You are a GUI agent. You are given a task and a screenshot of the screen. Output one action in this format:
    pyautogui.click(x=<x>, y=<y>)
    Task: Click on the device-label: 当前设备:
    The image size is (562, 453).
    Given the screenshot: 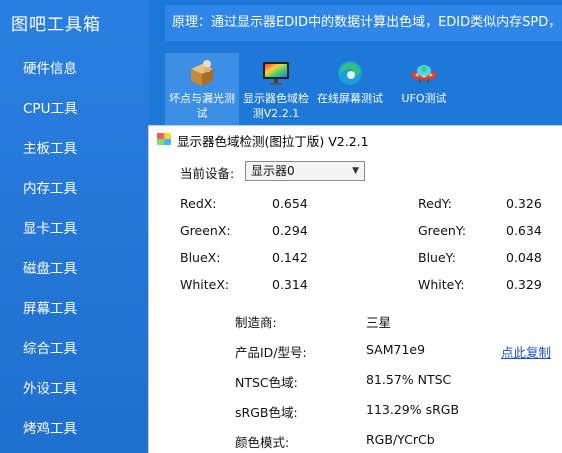 What is the action you would take?
    pyautogui.click(x=207, y=173)
    